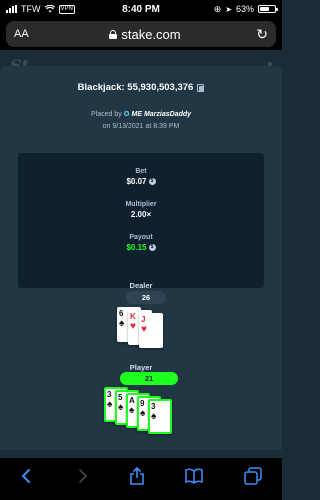 This screenshot has width=320, height=500. I want to click on card-rank: 9, so click(142, 403).